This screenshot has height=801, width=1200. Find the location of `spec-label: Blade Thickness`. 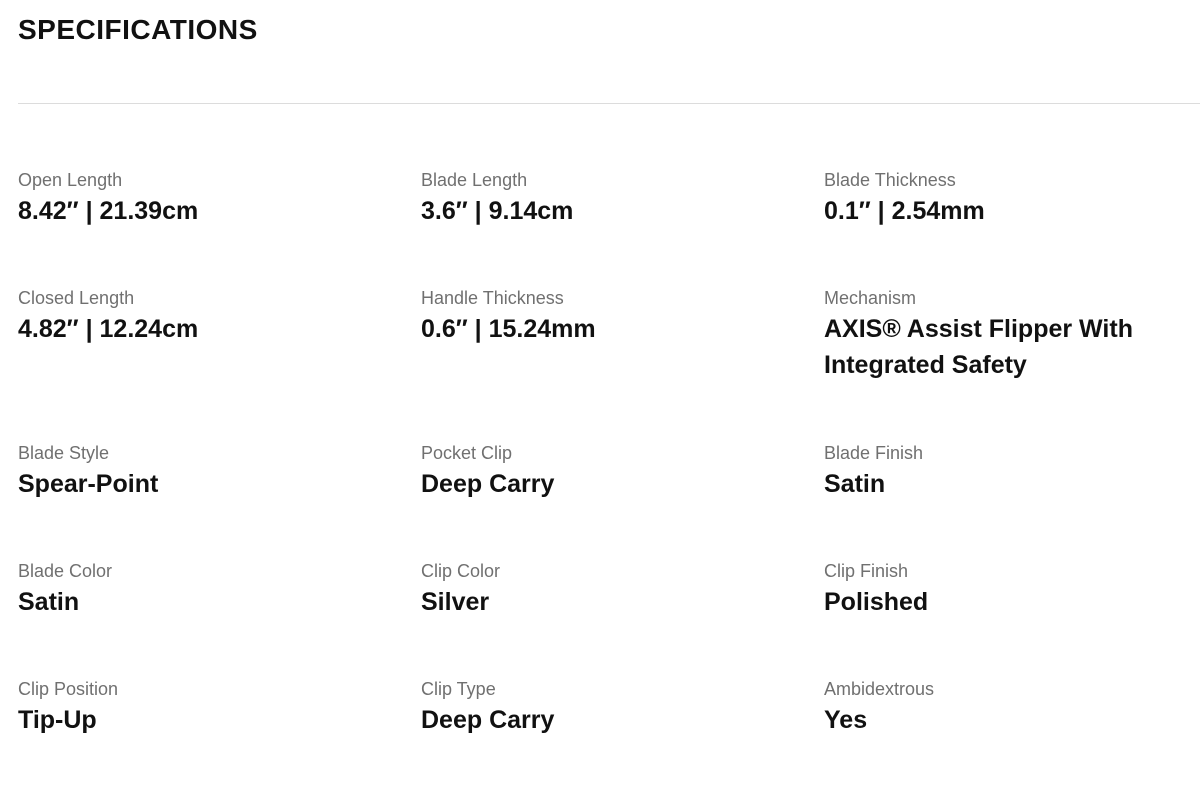

spec-label: Blade Thickness is located at coordinates (890, 180).